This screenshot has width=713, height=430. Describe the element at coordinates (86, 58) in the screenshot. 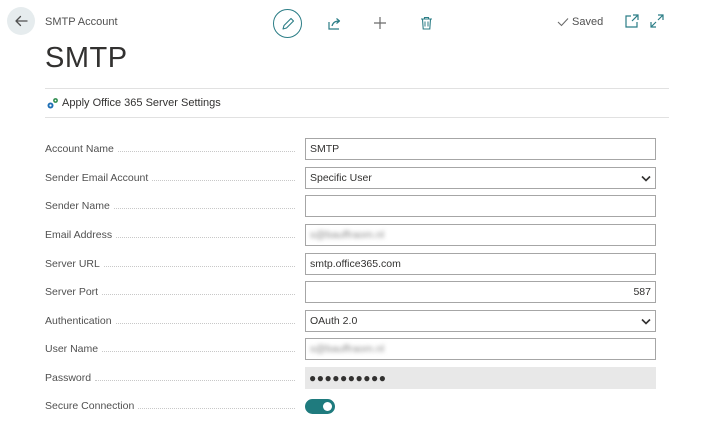

I see `page-title: SMTP` at that location.